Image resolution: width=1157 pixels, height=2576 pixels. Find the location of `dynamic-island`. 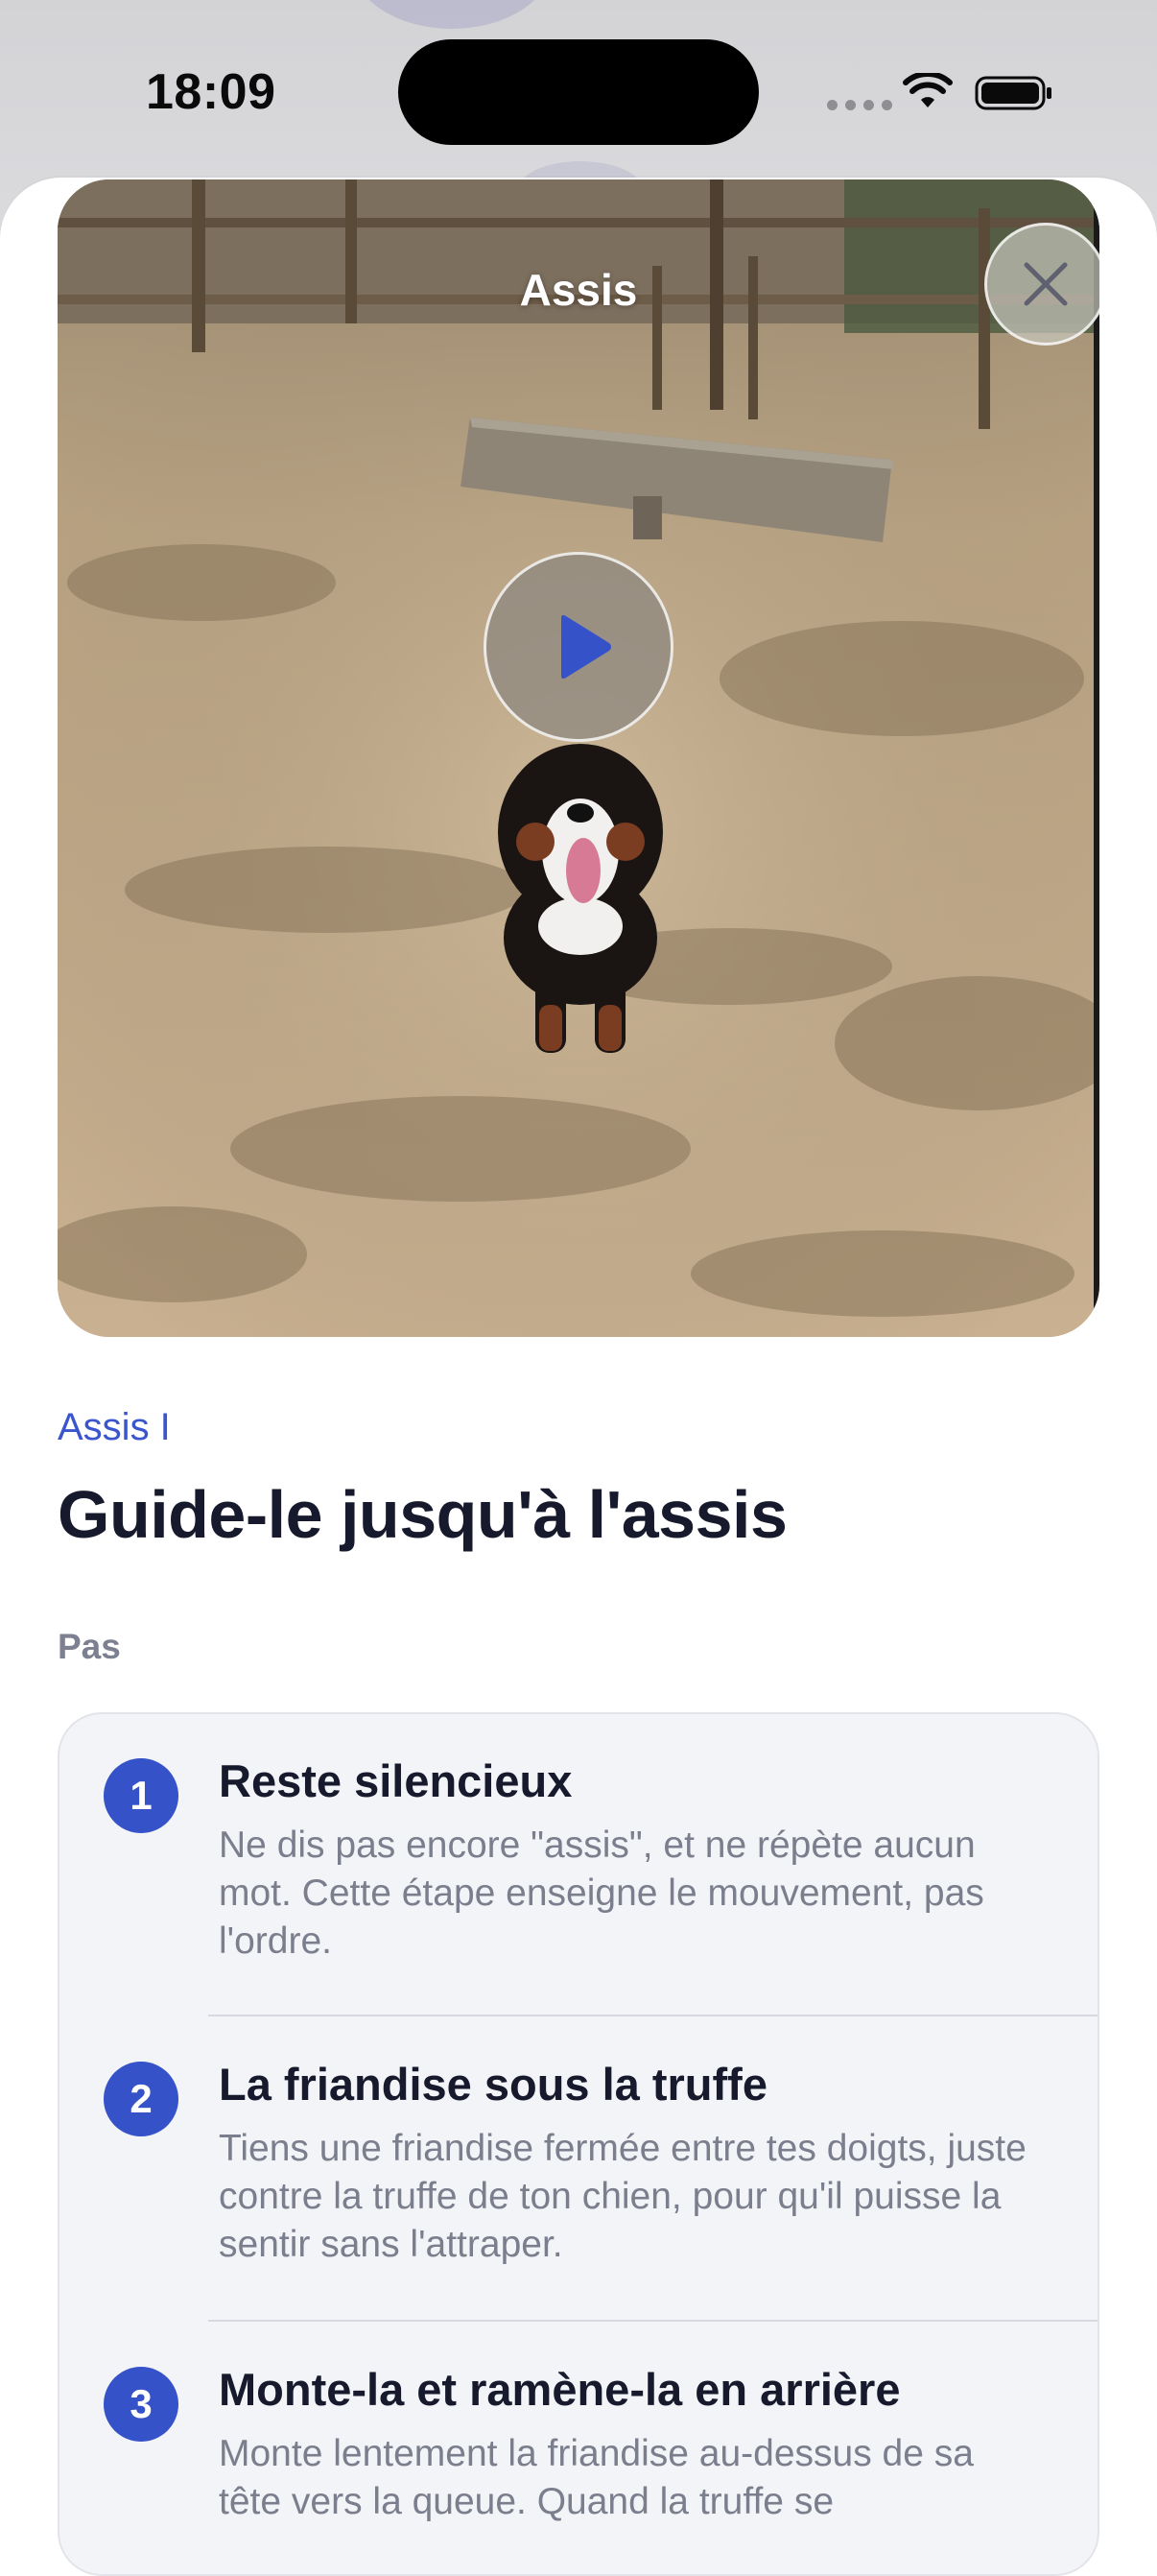

dynamic-island is located at coordinates (578, 92).